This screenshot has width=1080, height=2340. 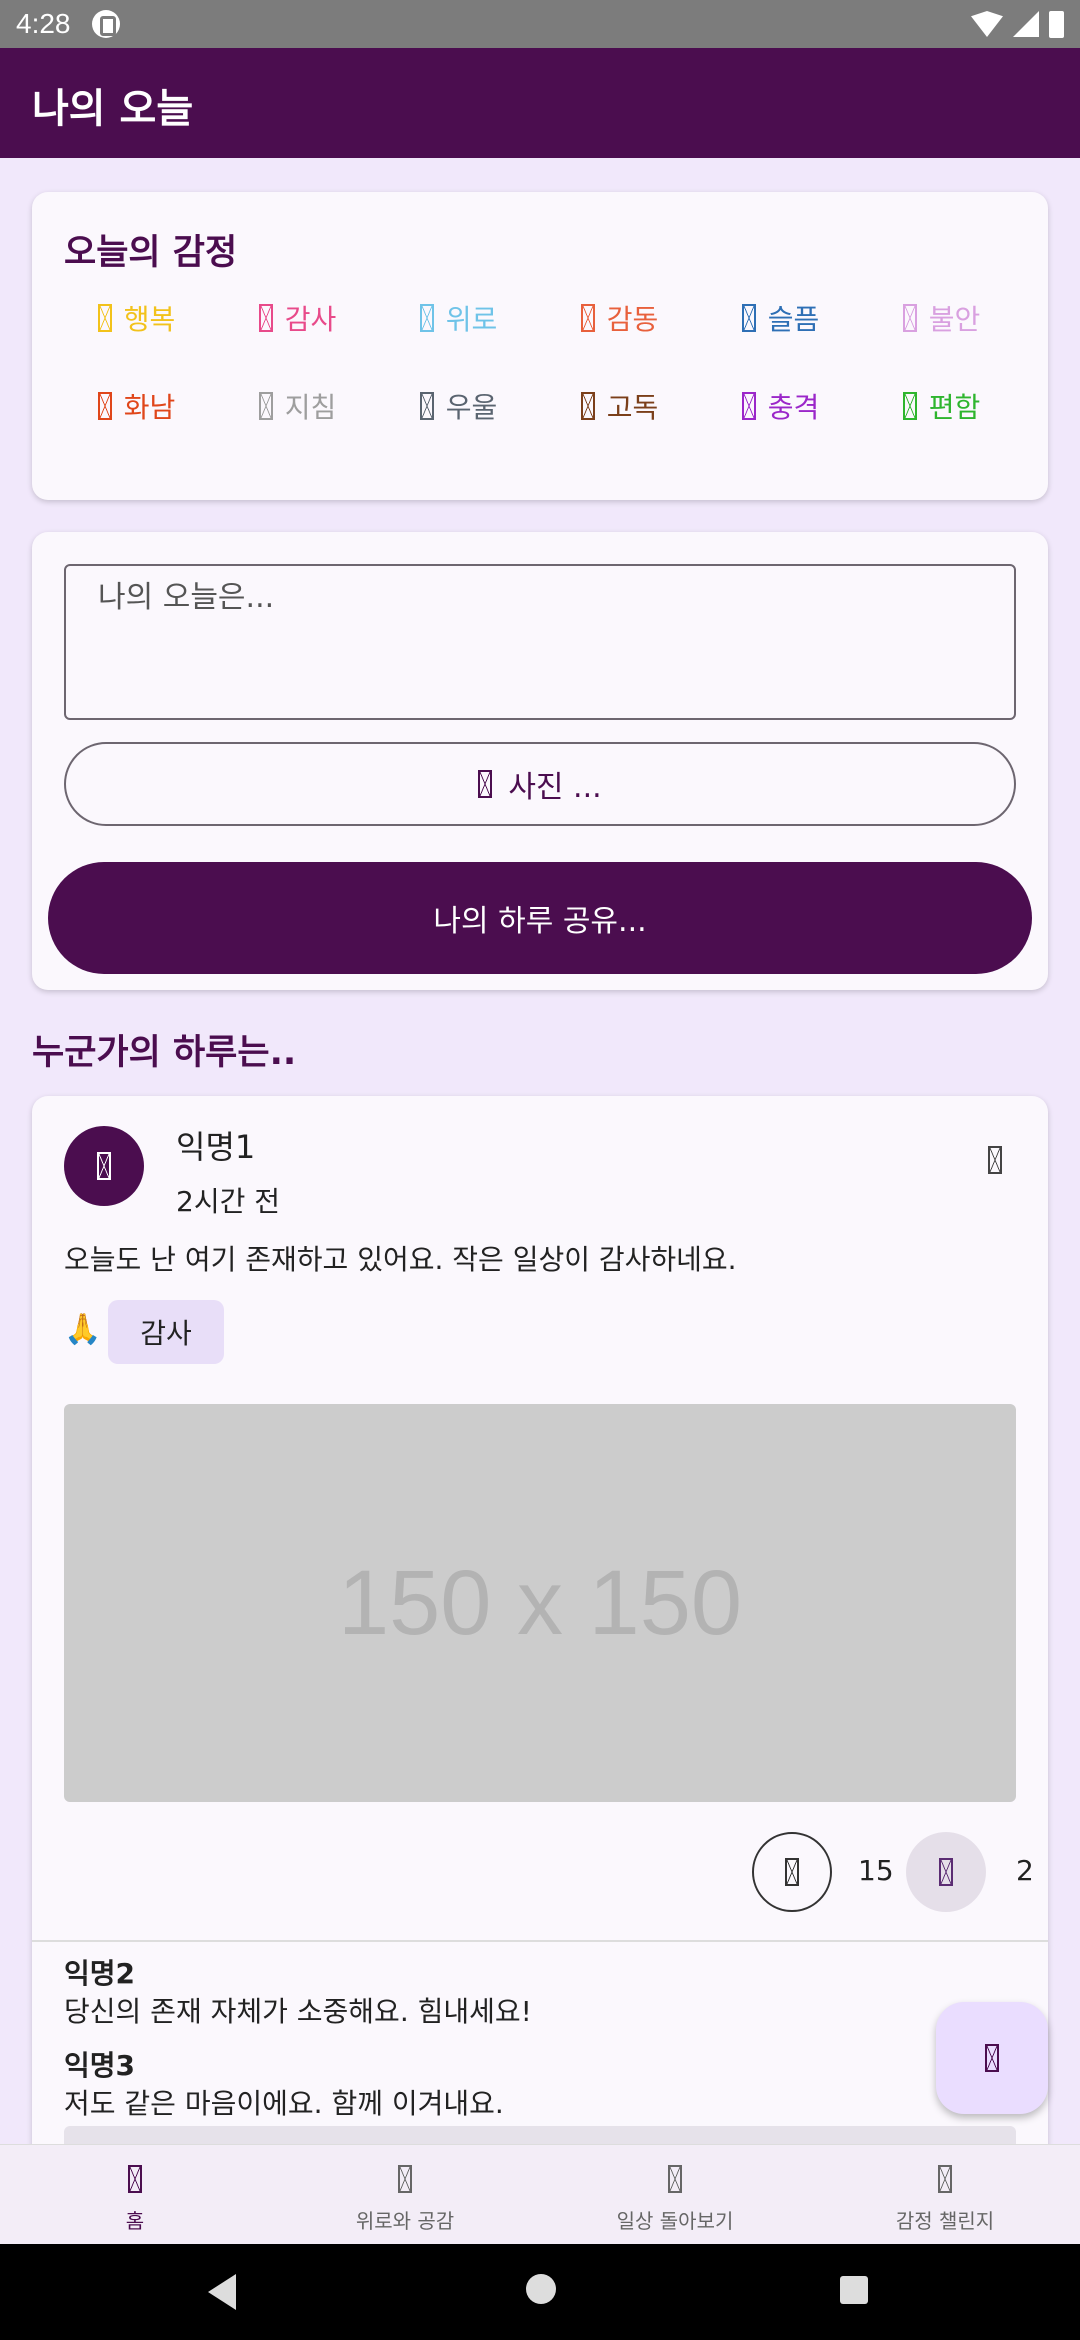 What do you see at coordinates (405, 2179) in the screenshot?
I see `heart-icon` at bounding box center [405, 2179].